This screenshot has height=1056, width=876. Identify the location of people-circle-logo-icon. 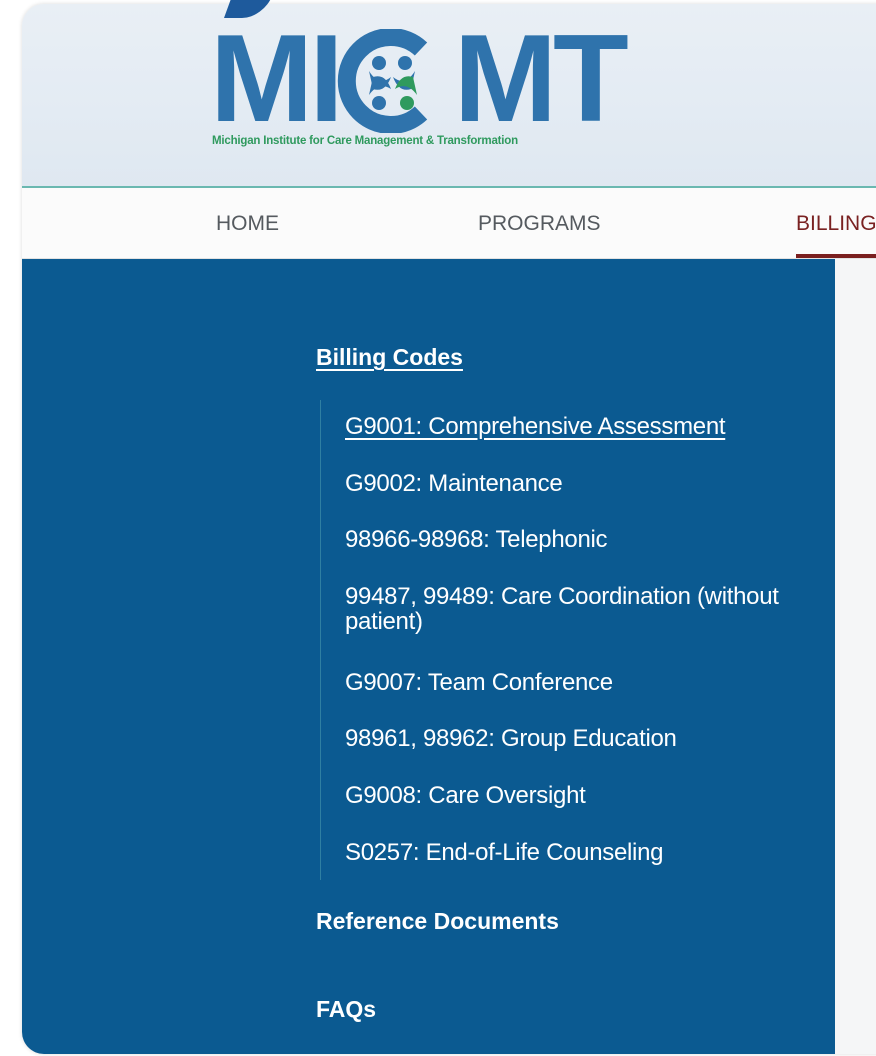
(382, 81).